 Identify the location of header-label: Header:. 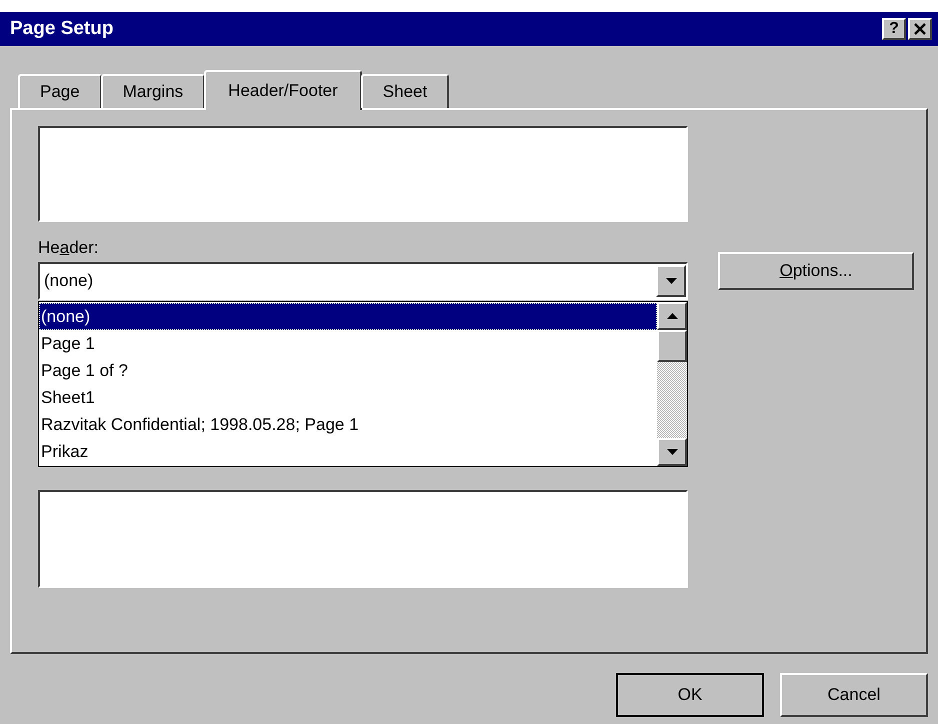
(69, 248).